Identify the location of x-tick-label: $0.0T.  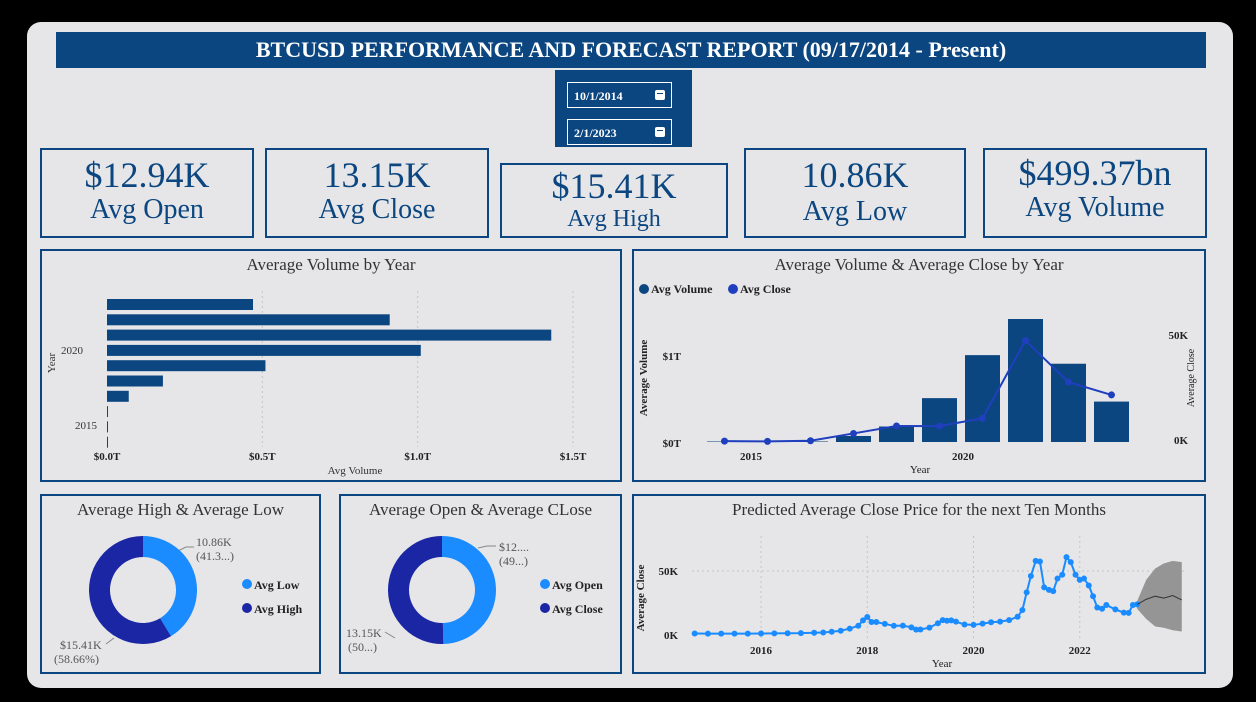
(107, 457).